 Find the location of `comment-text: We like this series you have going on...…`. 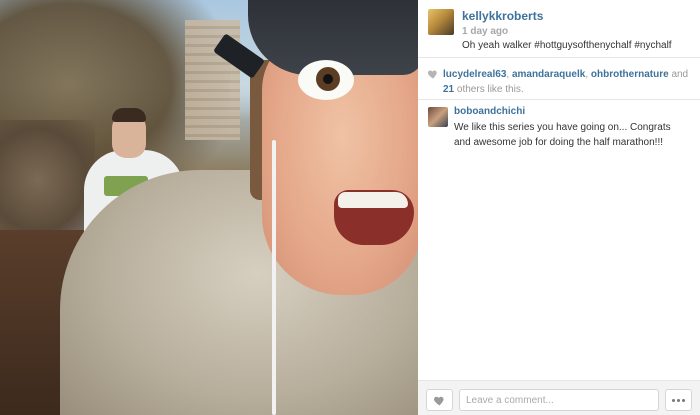

comment-text: We like this series you have going on...… is located at coordinates (562, 135).